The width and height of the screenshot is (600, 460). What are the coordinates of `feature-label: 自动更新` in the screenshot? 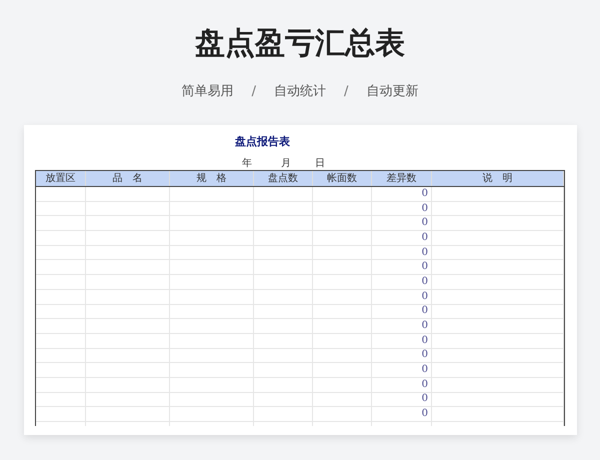 It's located at (392, 92).